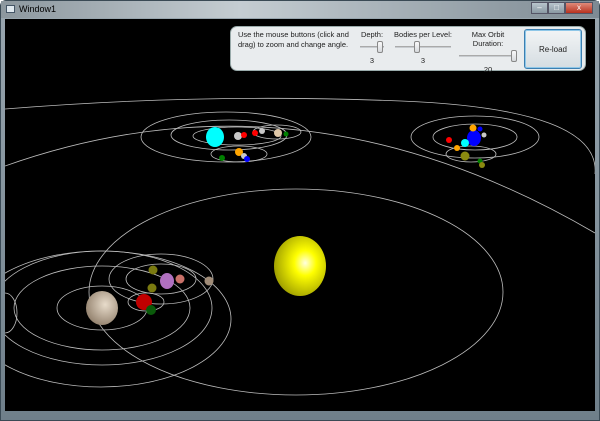 The width and height of the screenshot is (600, 421). Describe the element at coordinates (372, 60) in the screenshot. I see `depth-value: 3` at that location.